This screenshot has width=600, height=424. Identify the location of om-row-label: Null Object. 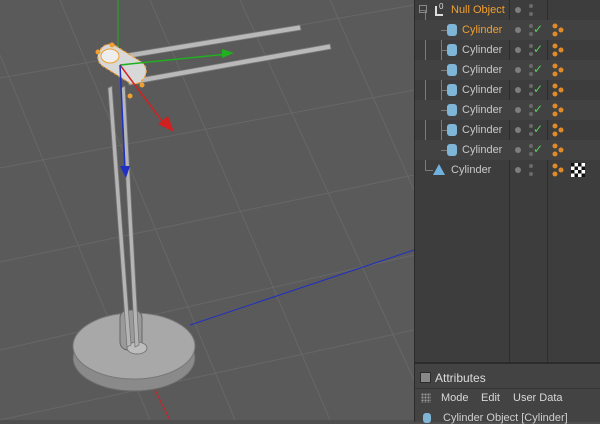
(478, 10).